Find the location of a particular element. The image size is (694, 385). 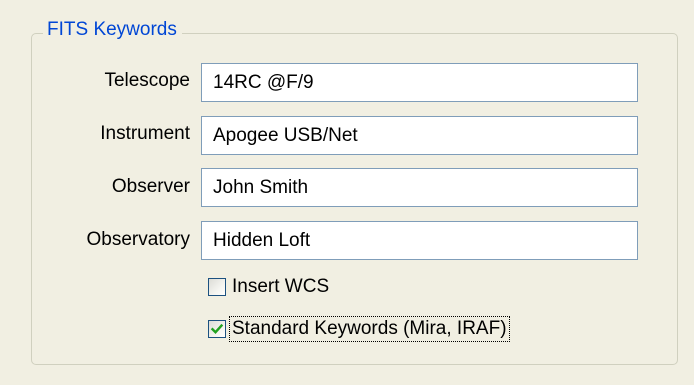

observer-input is located at coordinates (419, 187).